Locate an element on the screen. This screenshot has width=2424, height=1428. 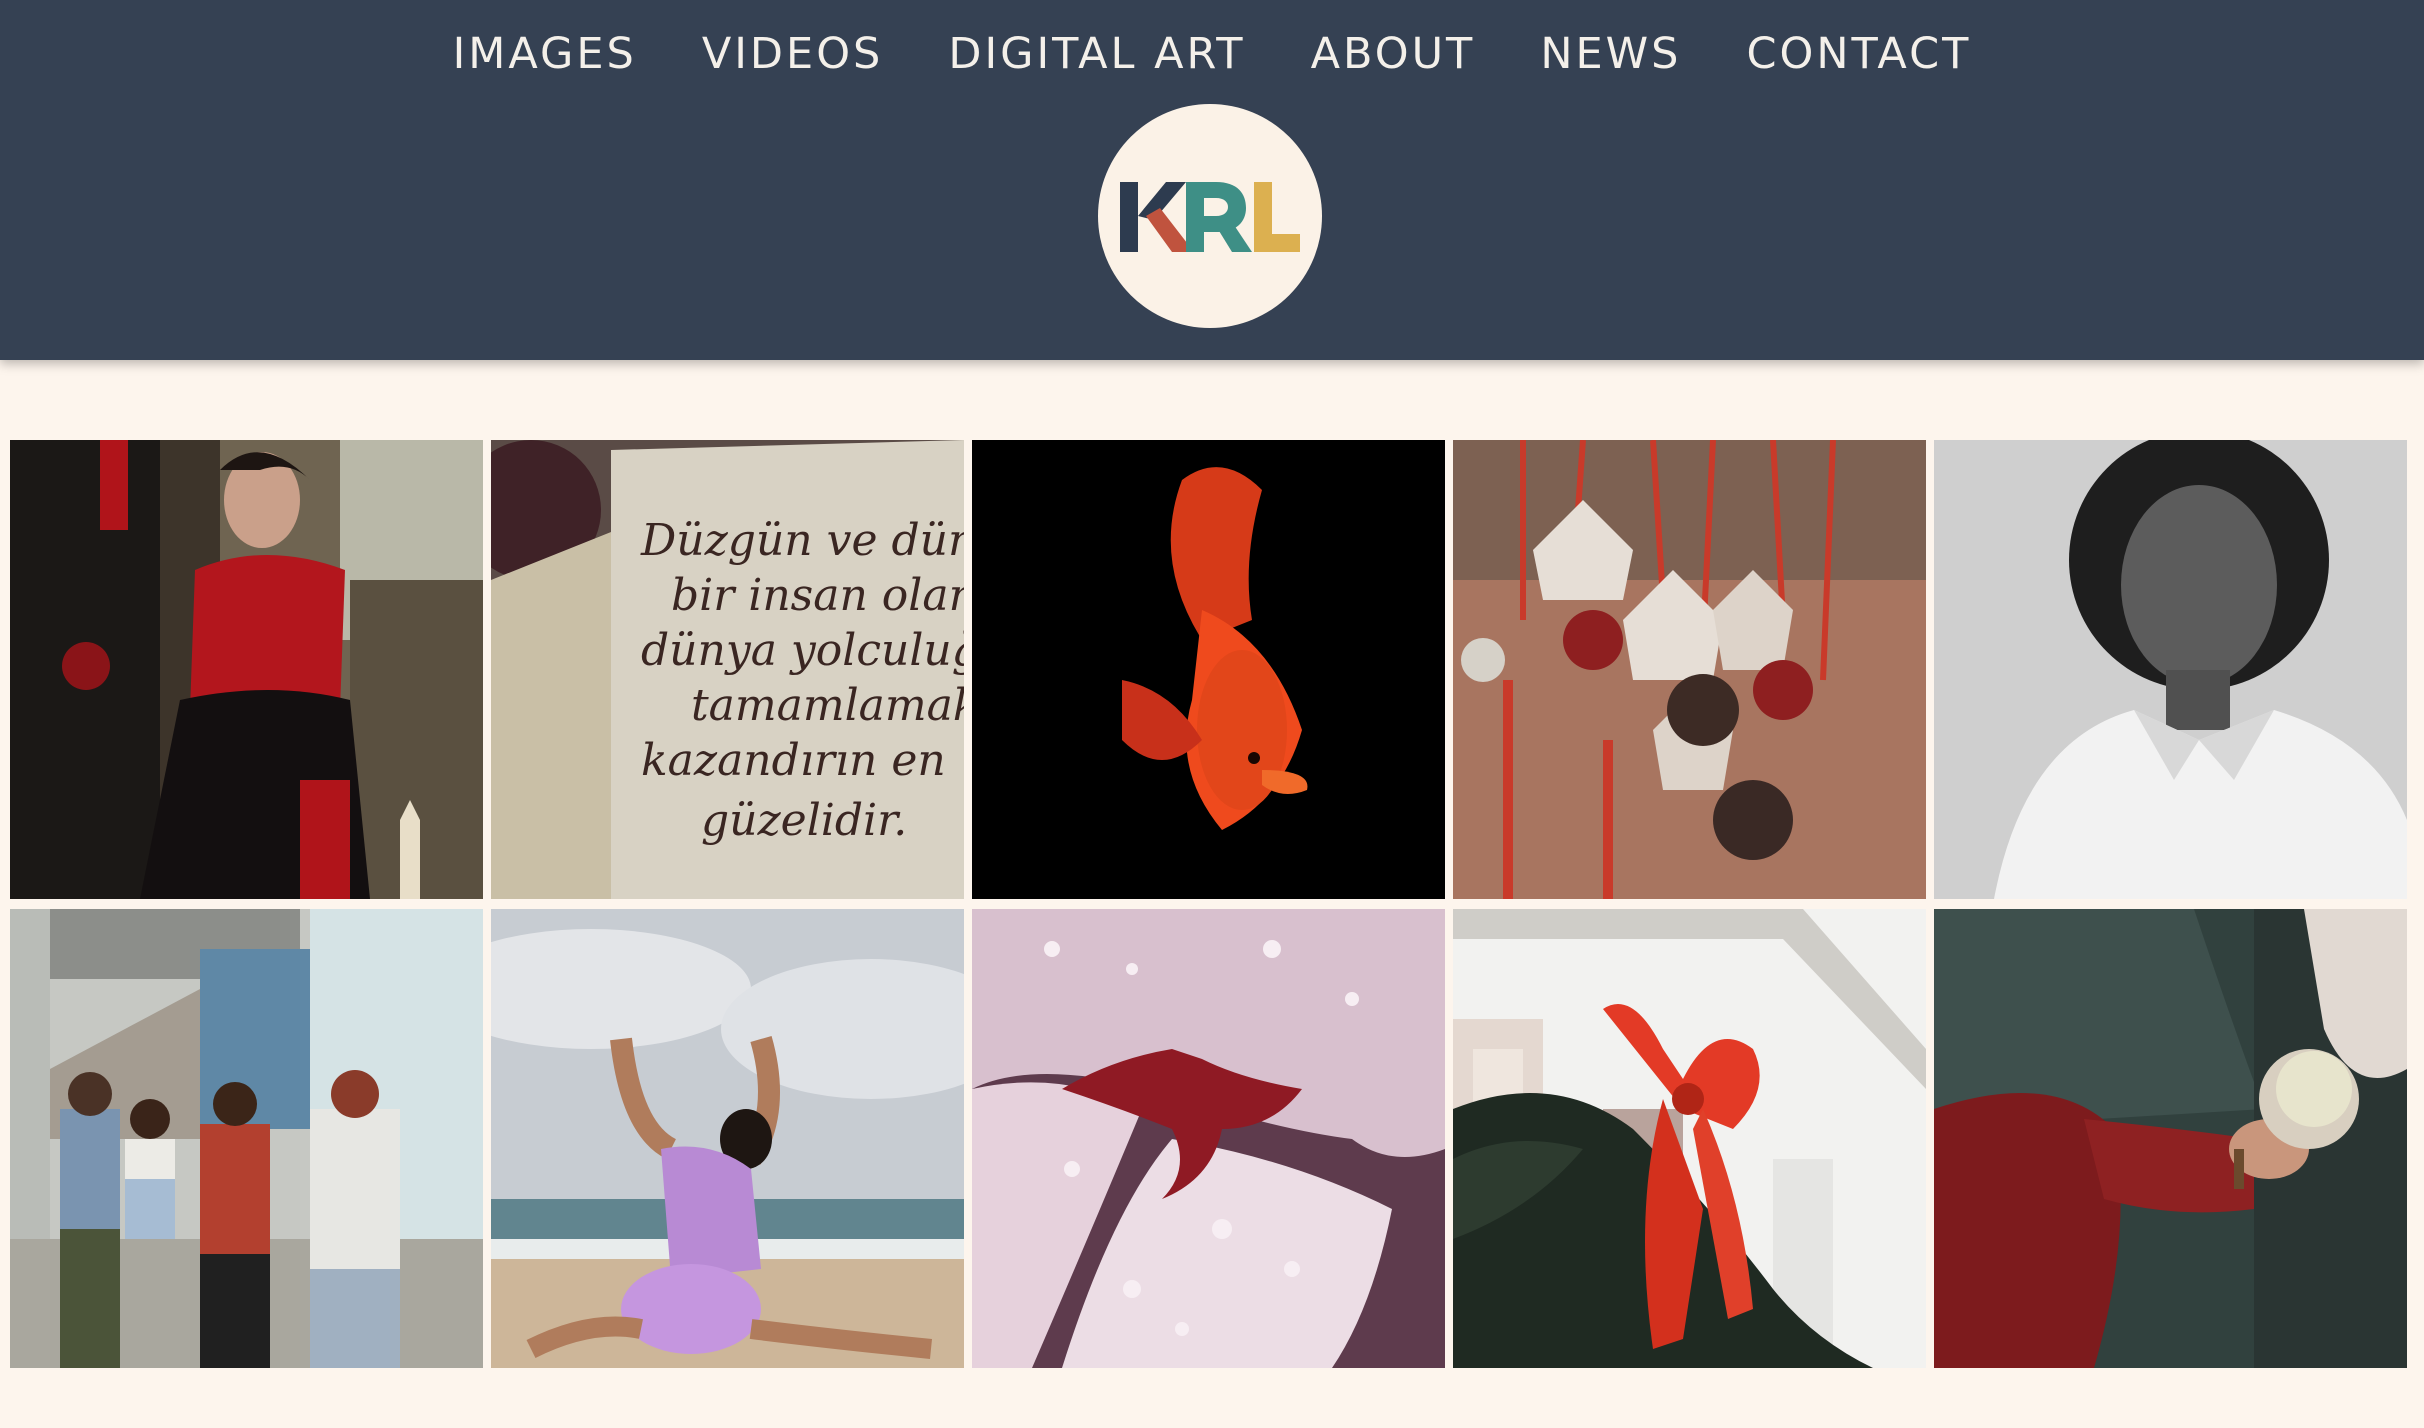
photo-christmas-birdhouse-ornaments is located at coordinates (1689, 669).